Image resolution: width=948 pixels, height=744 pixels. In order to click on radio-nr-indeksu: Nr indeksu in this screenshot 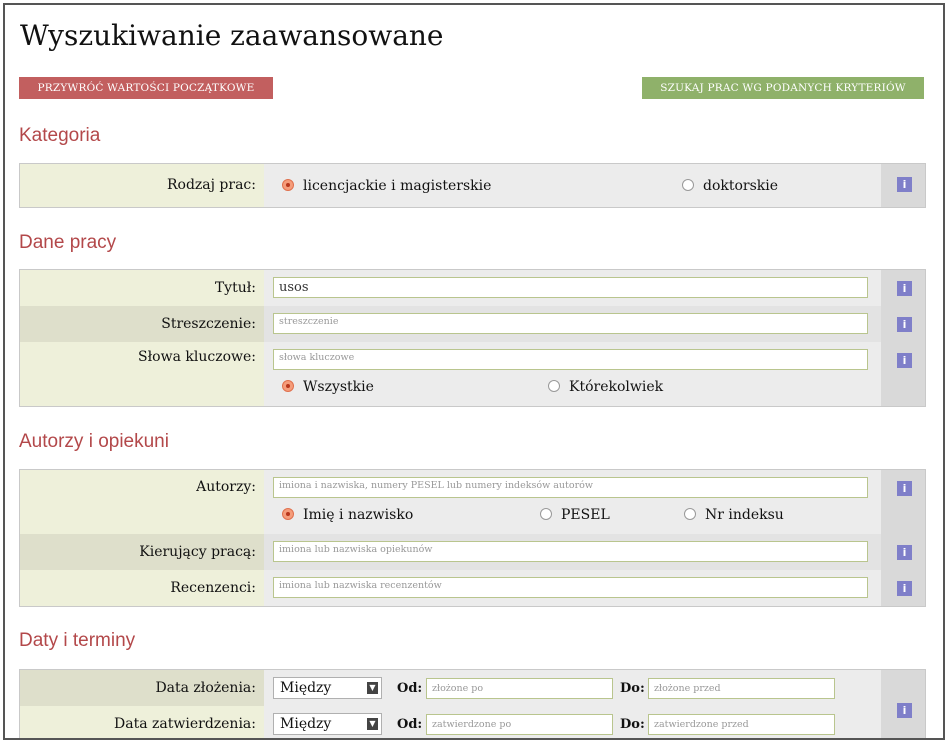, I will do `click(734, 515)`.